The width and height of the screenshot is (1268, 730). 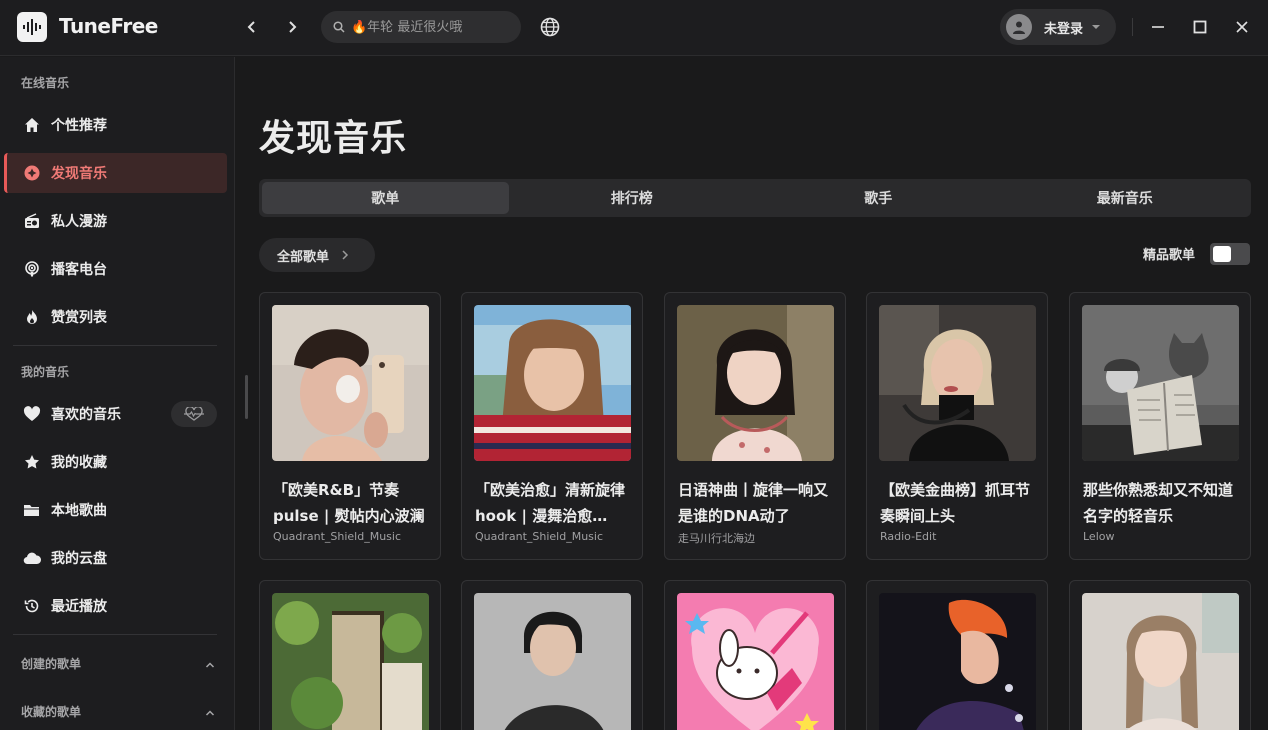 What do you see at coordinates (51, 711) in the screenshot?
I see `section-collected-playlists: 收藏的歌单` at bounding box center [51, 711].